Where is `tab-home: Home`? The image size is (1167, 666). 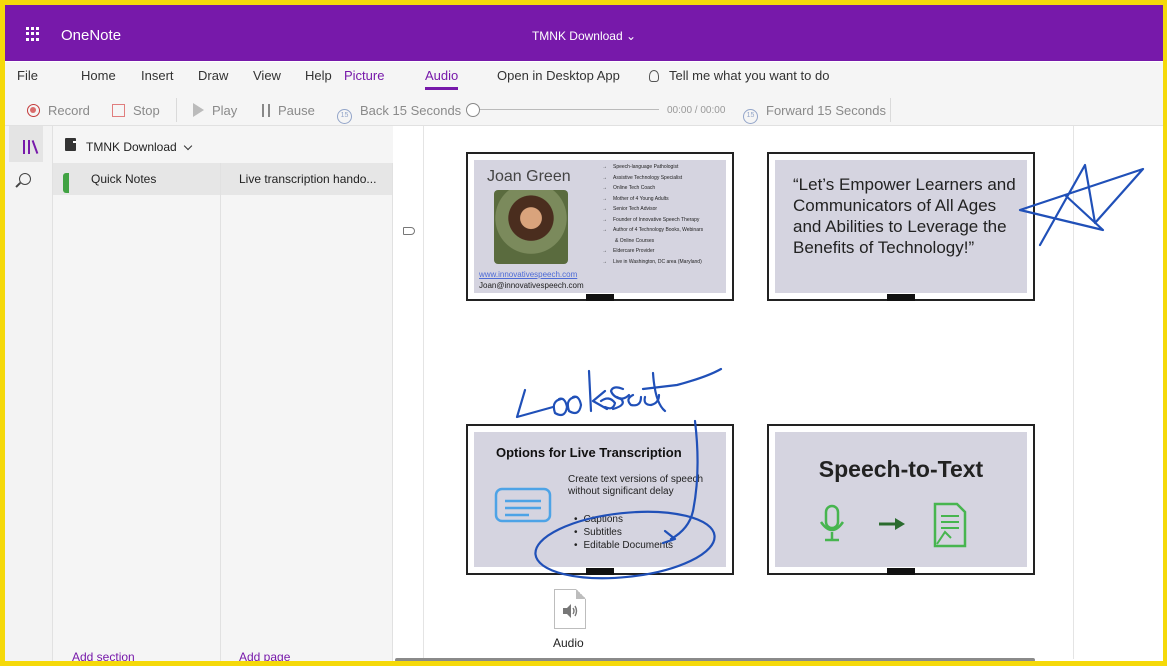 tab-home: Home is located at coordinates (98, 75).